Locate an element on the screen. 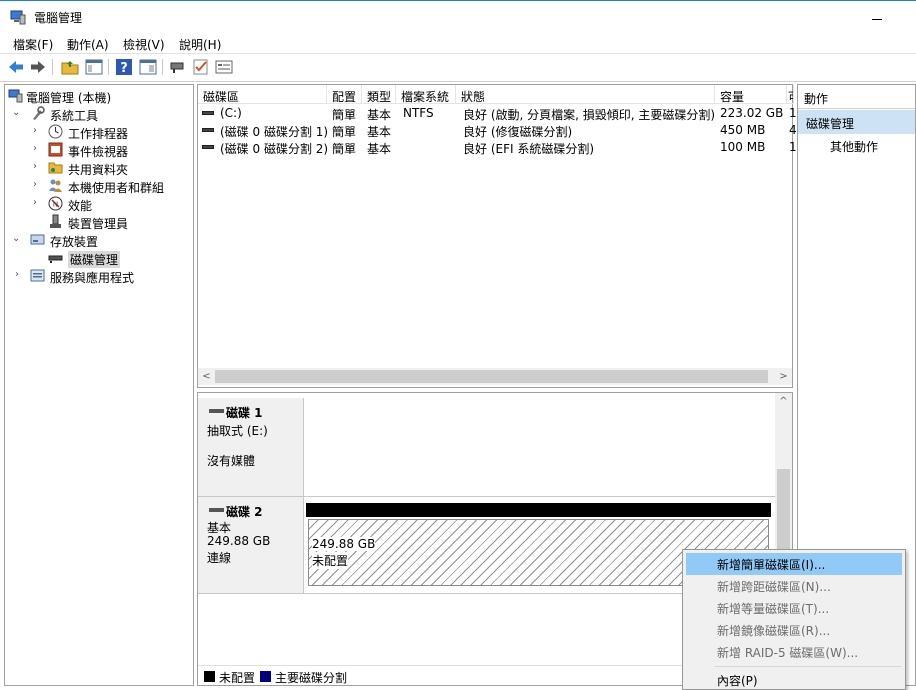  cell-capacity: 100 MB is located at coordinates (743, 147).